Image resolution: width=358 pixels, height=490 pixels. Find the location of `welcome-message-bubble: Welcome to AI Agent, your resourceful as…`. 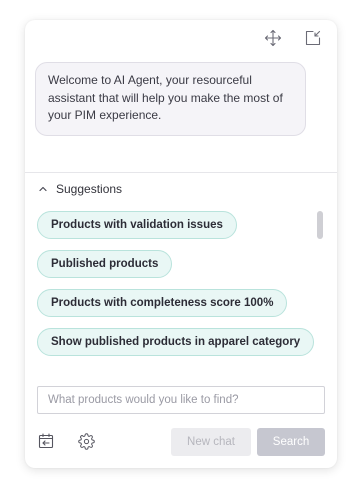

welcome-message-bubble: Welcome to AI Agent, your resourceful as… is located at coordinates (170, 99).